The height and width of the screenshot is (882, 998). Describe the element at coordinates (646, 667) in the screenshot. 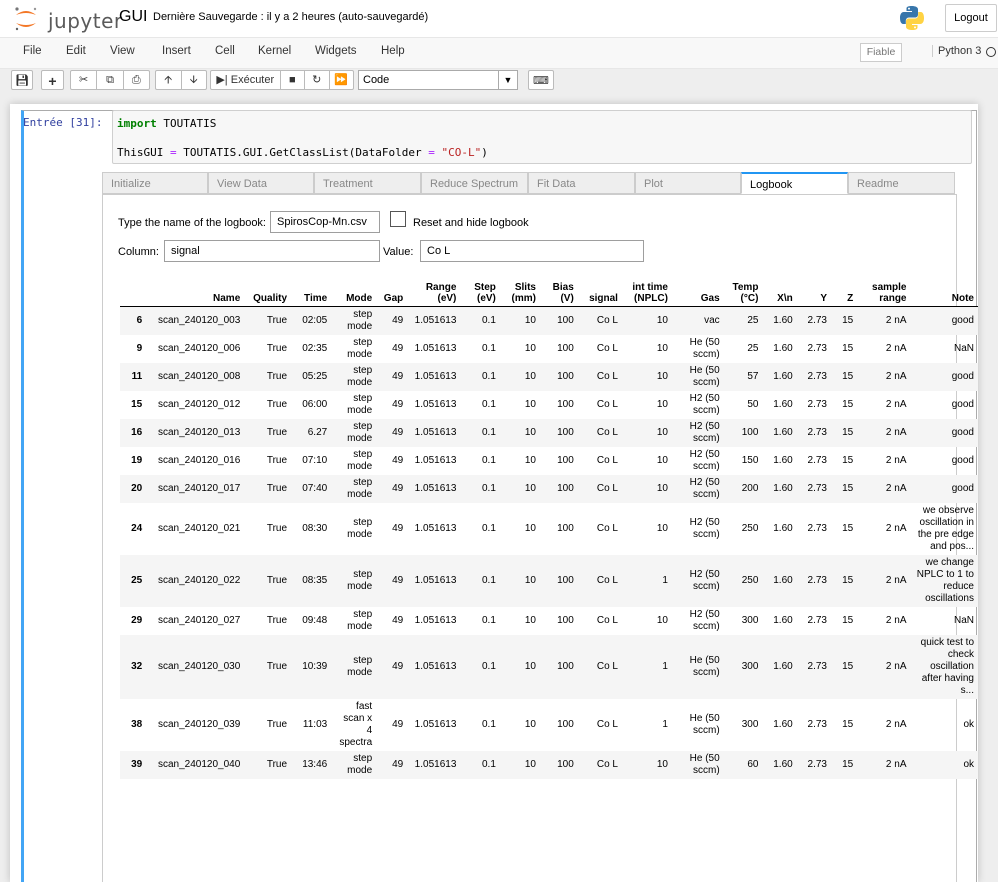

I see `table-cell: 1` at that location.